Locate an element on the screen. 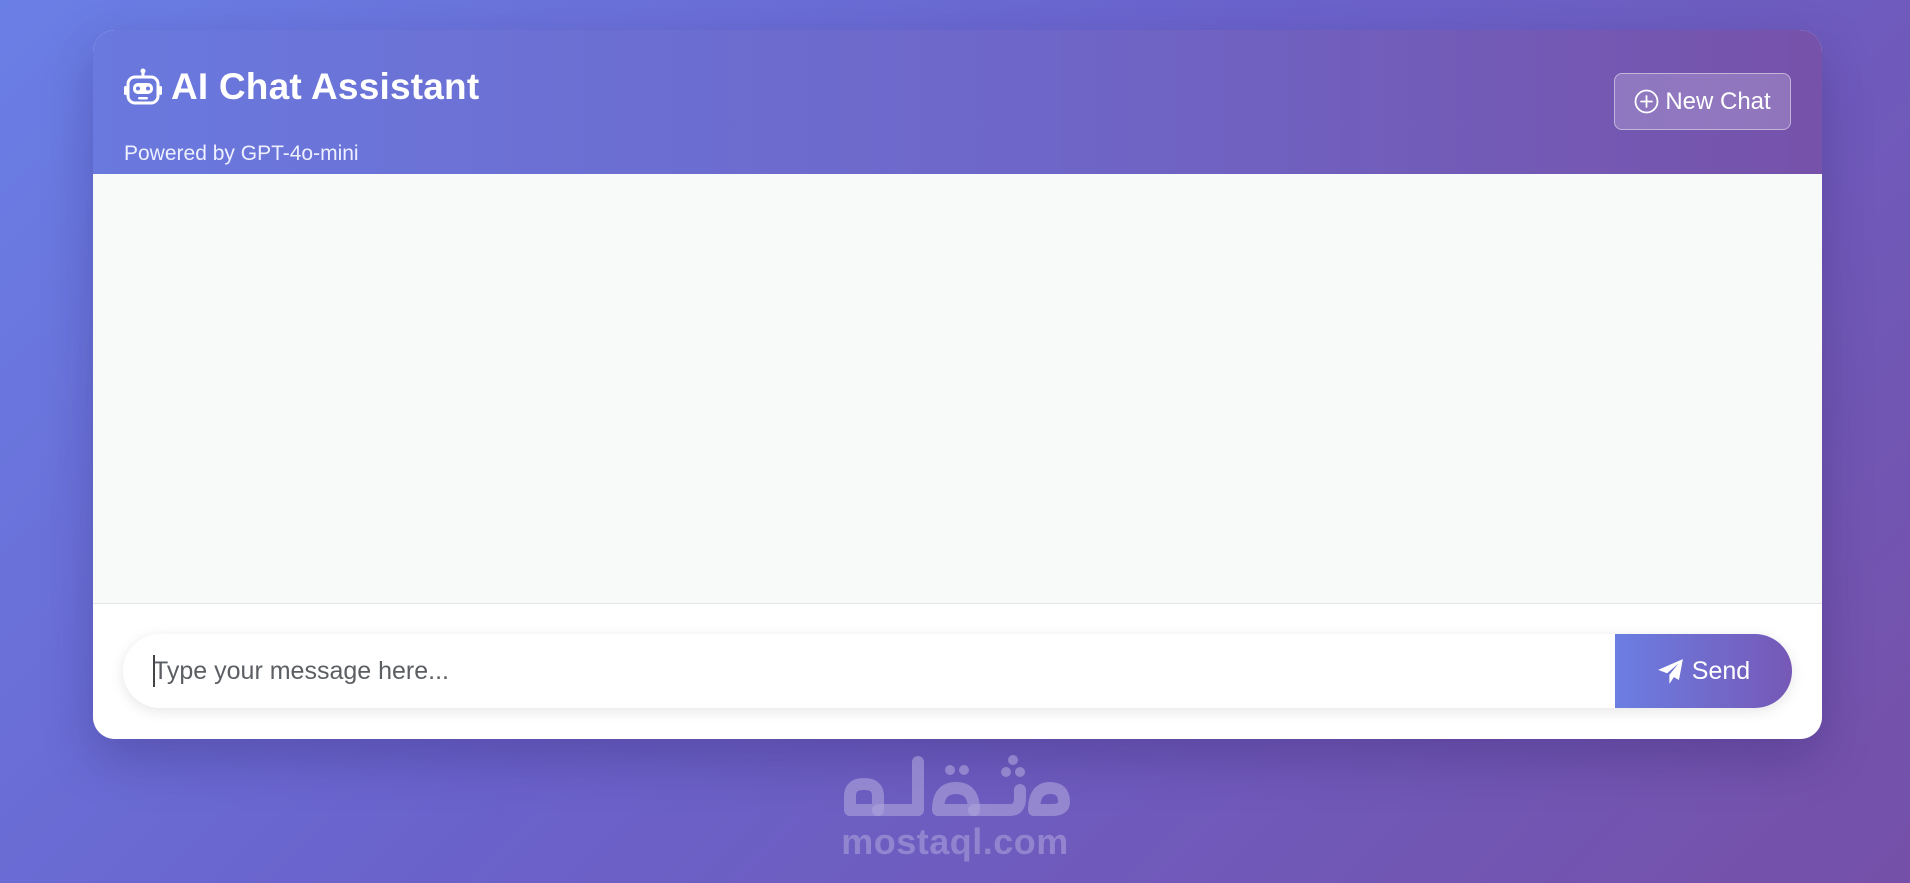 This screenshot has width=1910, height=883. send-label: Send is located at coordinates (1721, 670).